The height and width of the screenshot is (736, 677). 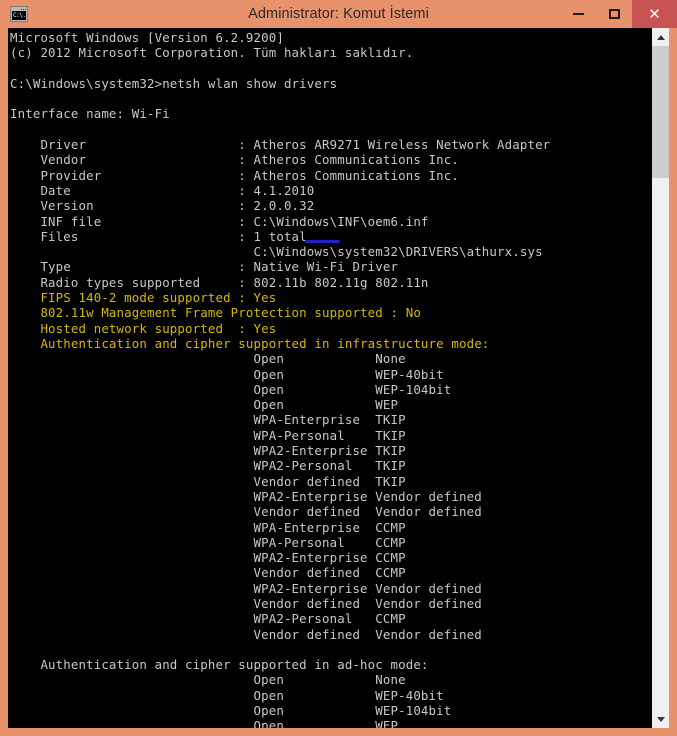 I want to click on console-icon: C:\., so click(x=19, y=14).